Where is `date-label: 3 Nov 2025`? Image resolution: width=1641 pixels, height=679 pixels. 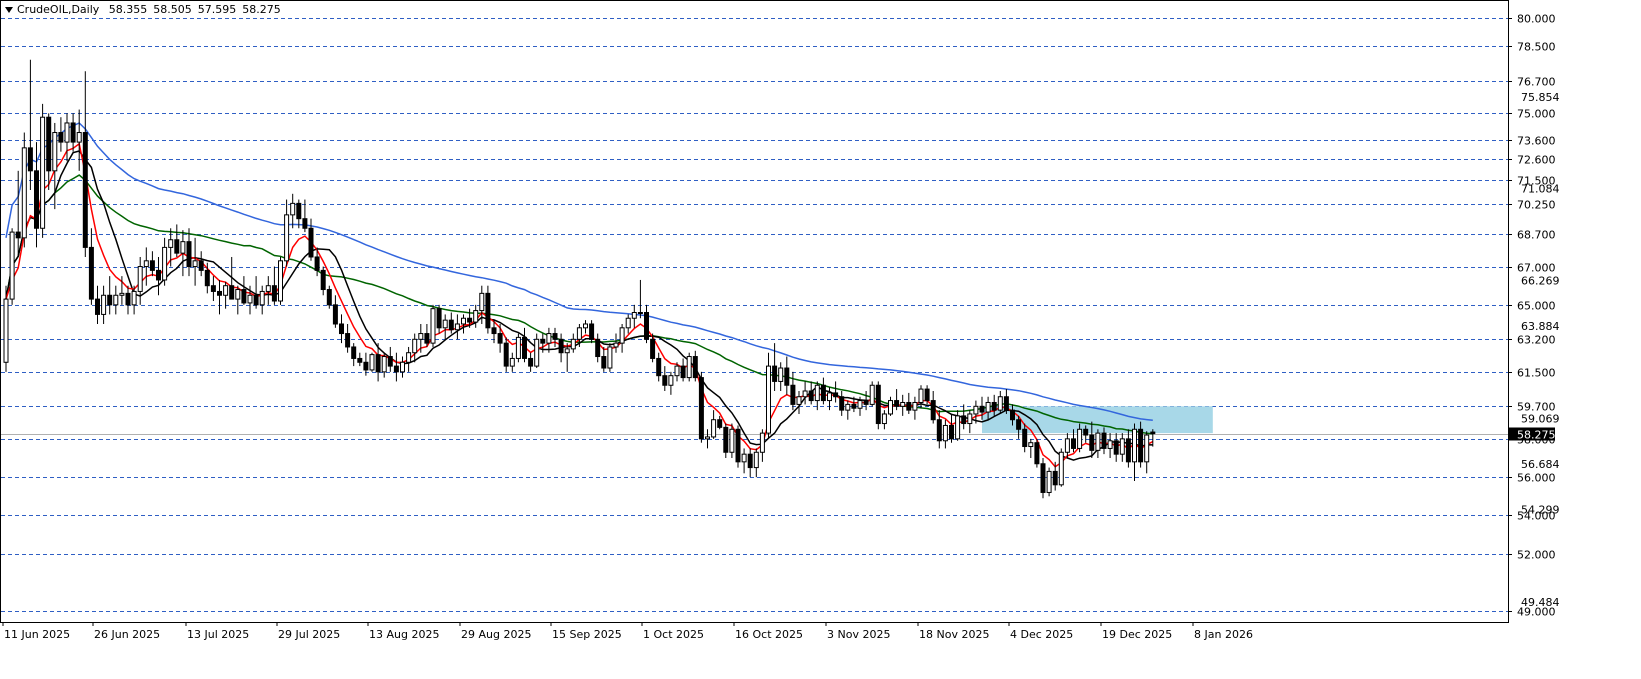 date-label: 3 Nov 2025 is located at coordinates (858, 634).